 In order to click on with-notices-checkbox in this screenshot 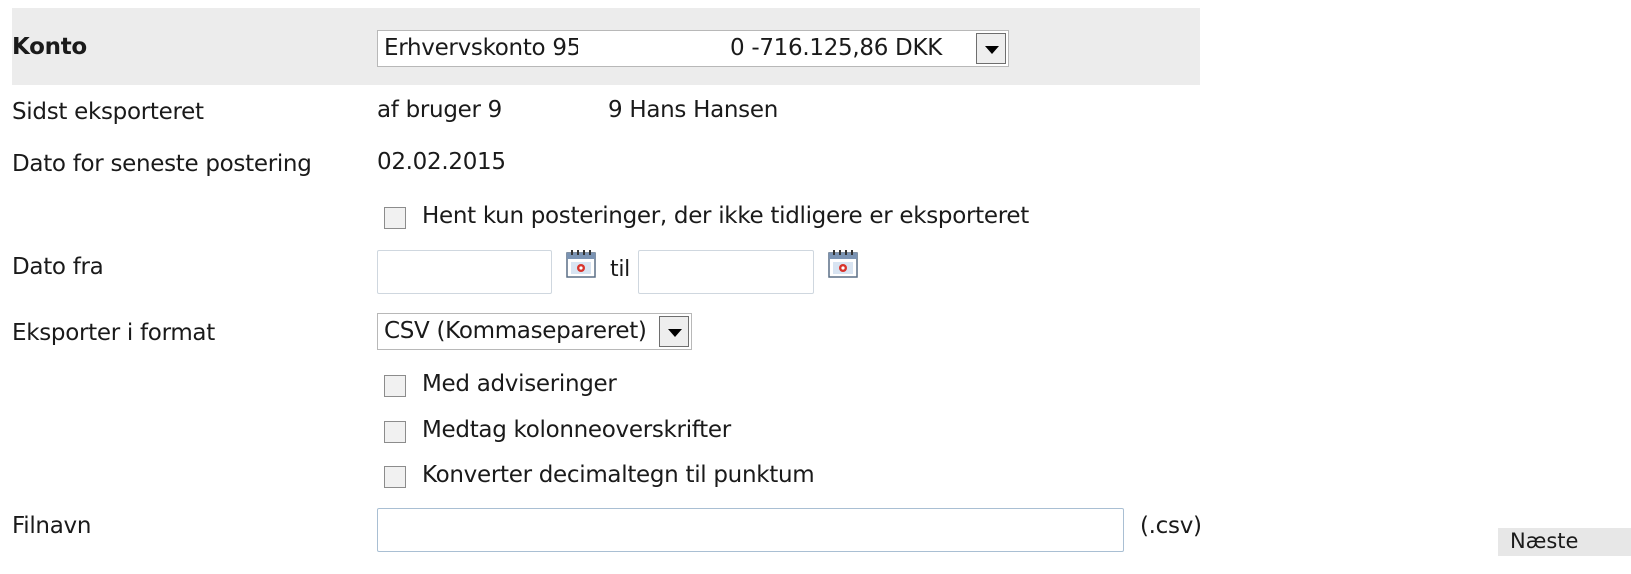, I will do `click(395, 386)`.